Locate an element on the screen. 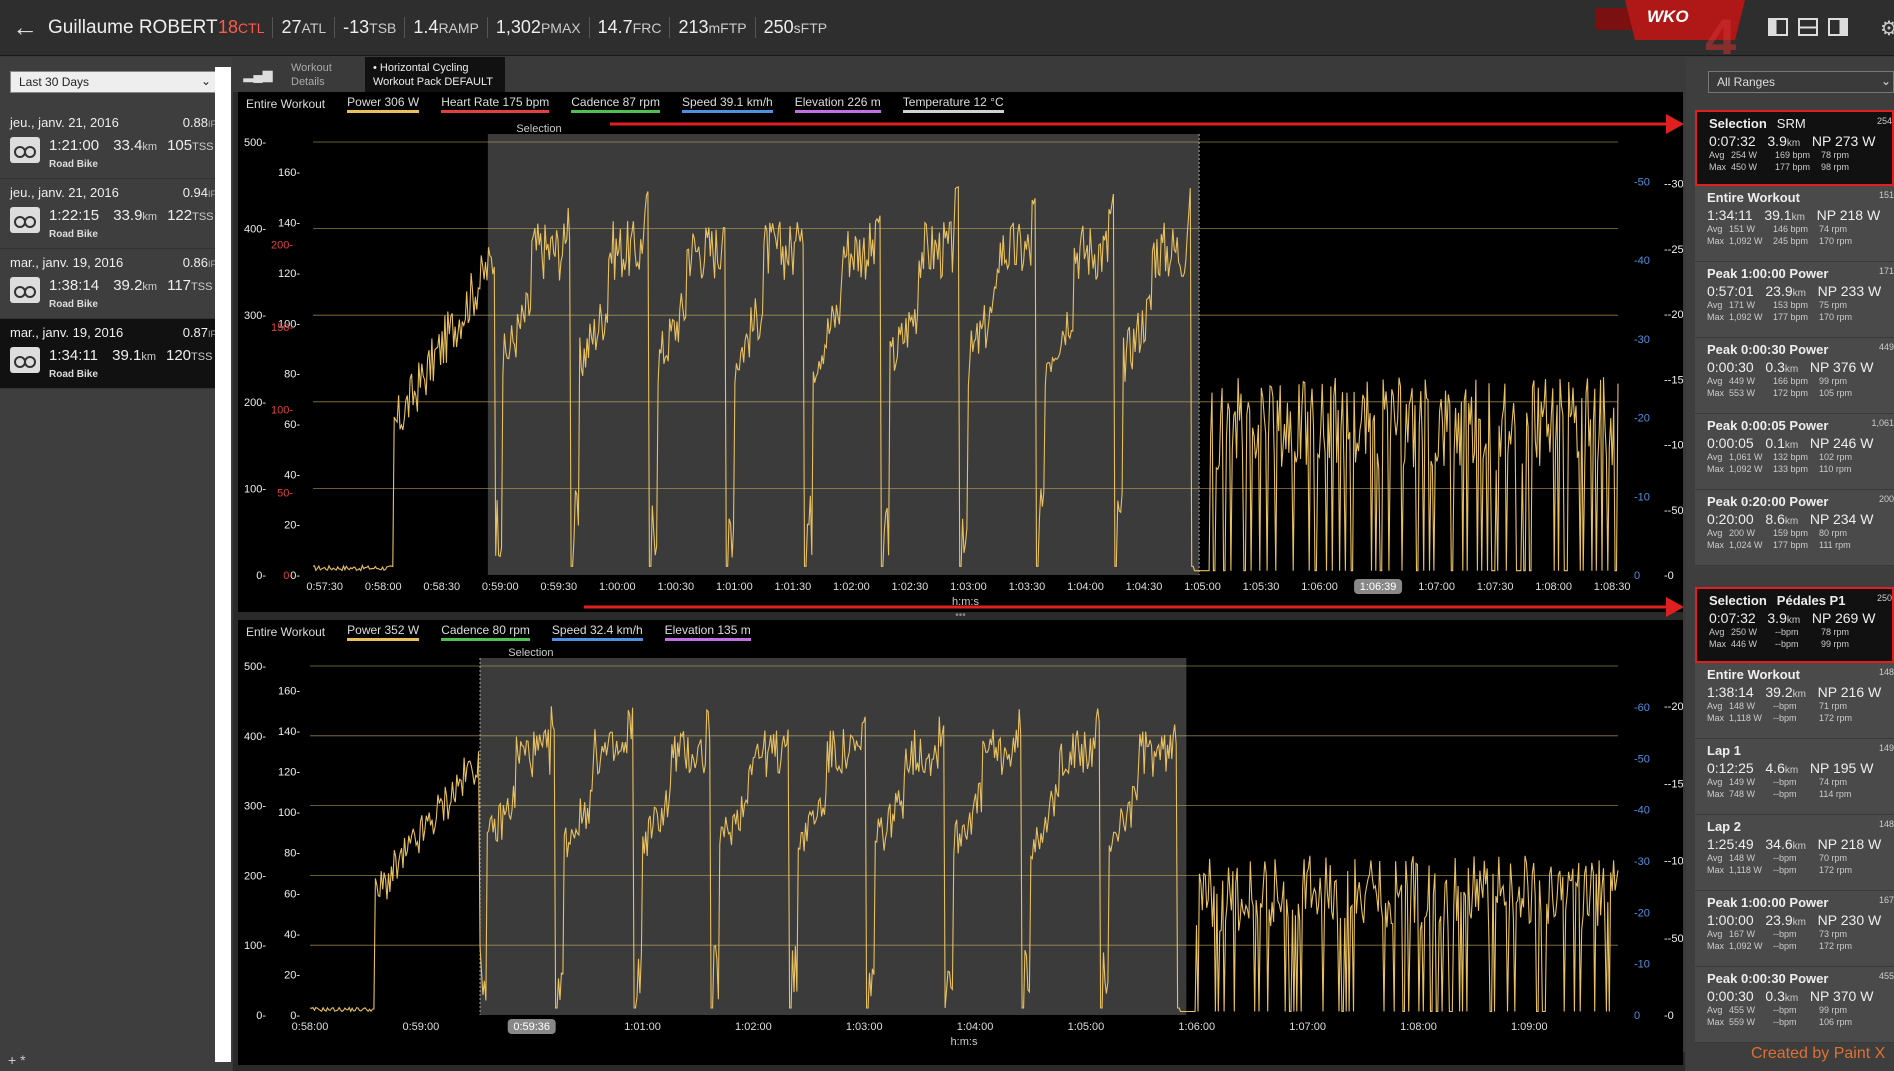  legend-item: Elevation 226 m is located at coordinates (837, 104).